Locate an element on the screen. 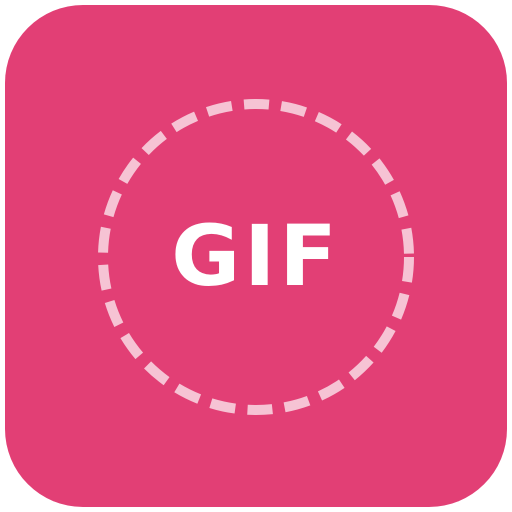 This screenshot has height=512, width=512. gif-label: GIF is located at coordinates (256, 256).